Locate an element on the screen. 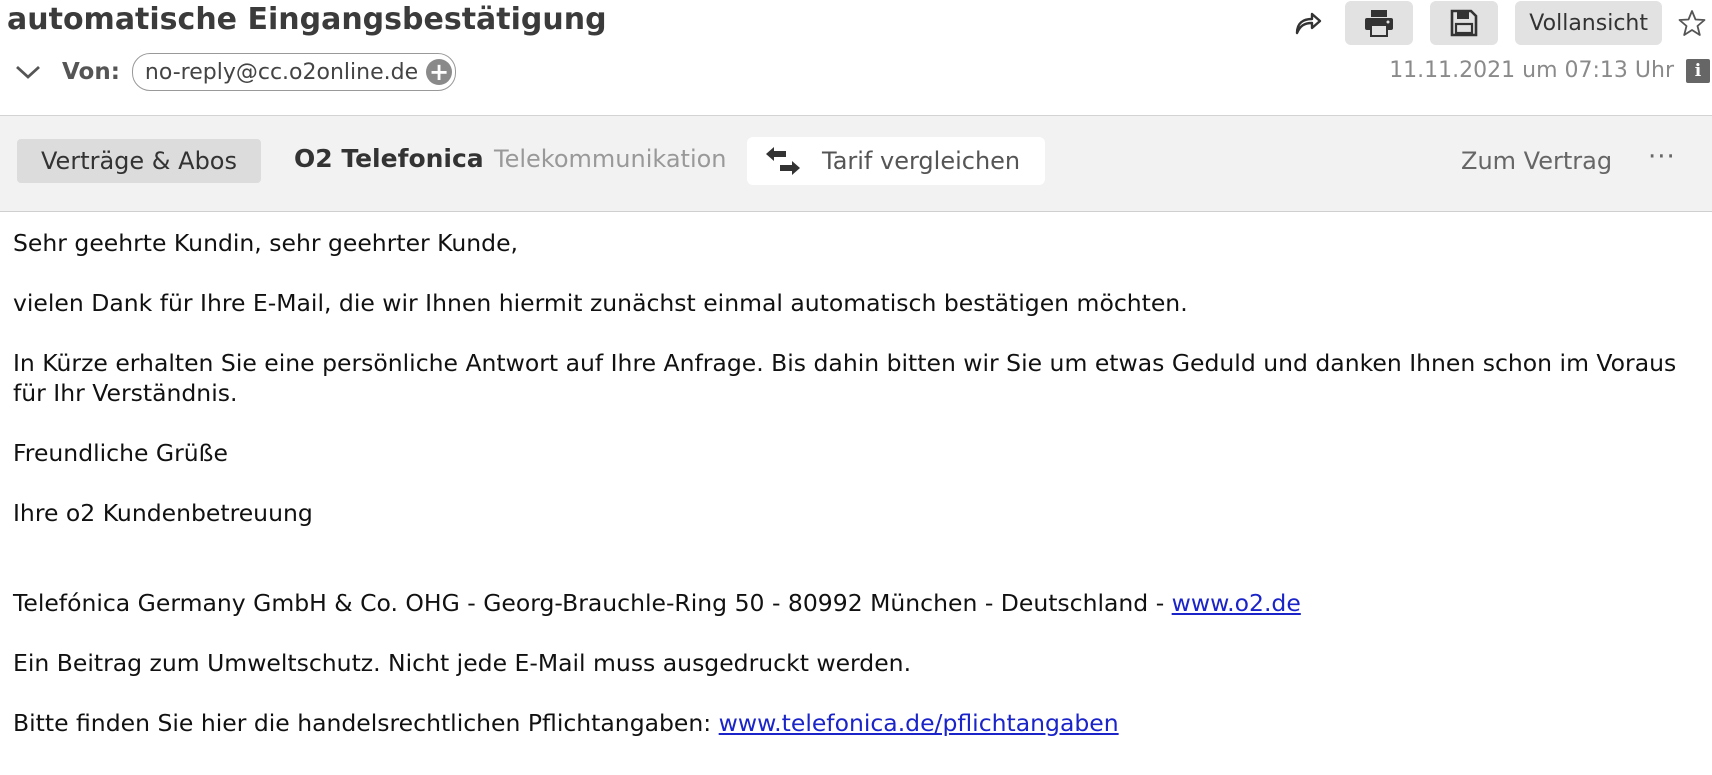 This screenshot has height=775, width=1712. print-icon is located at coordinates (1379, 23).